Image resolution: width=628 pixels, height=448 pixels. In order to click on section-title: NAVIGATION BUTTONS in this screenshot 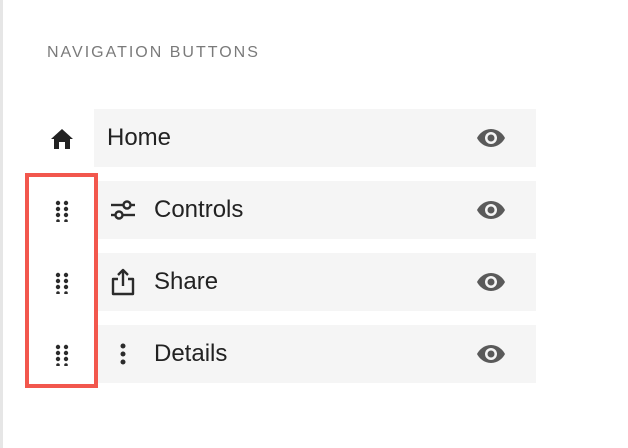, I will do `click(153, 52)`.